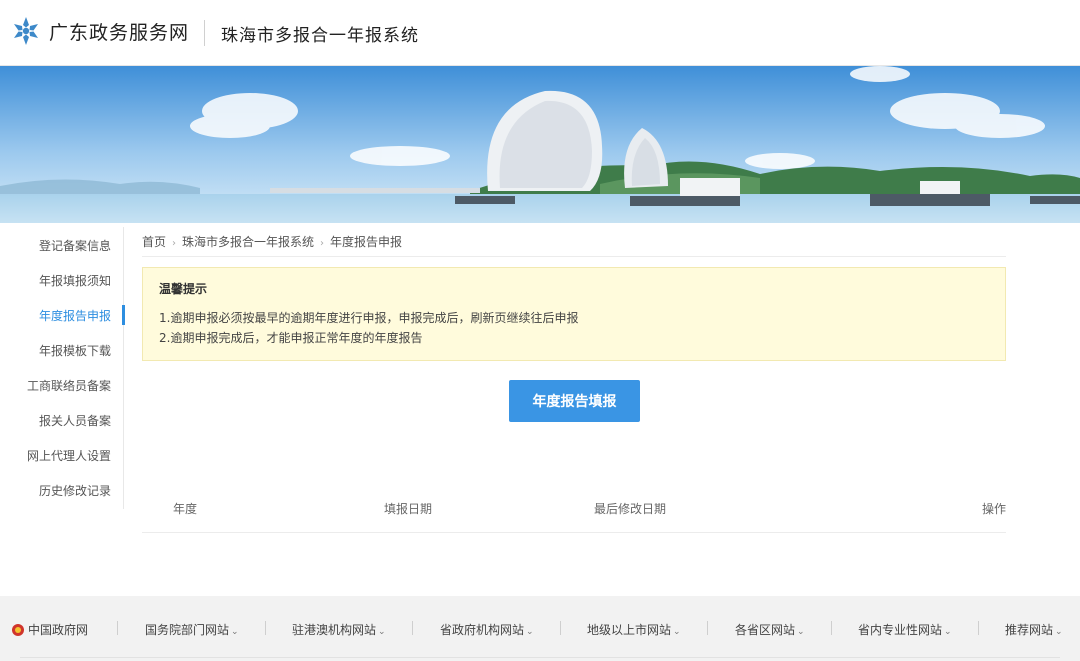  Describe the element at coordinates (69, 455) in the screenshot. I see `sidebar-item-online-agent: 网上代理人设置` at that location.